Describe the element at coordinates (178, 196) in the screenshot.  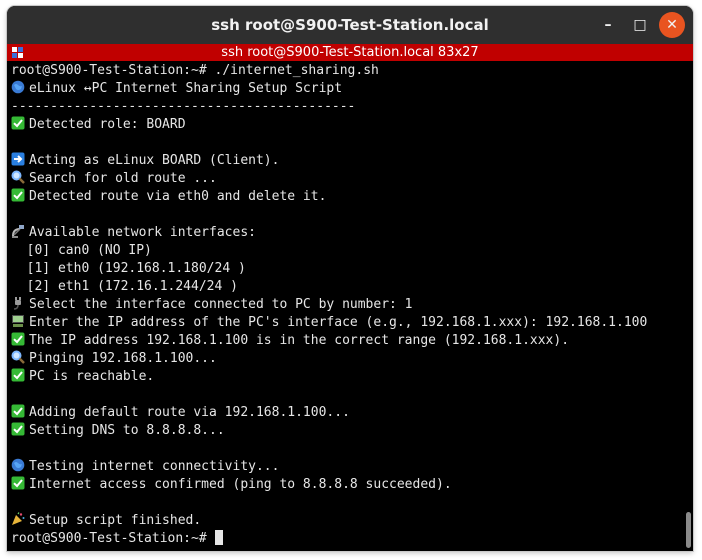
I see `terminal-line-text: Detected route via eth0 and delete it.` at that location.